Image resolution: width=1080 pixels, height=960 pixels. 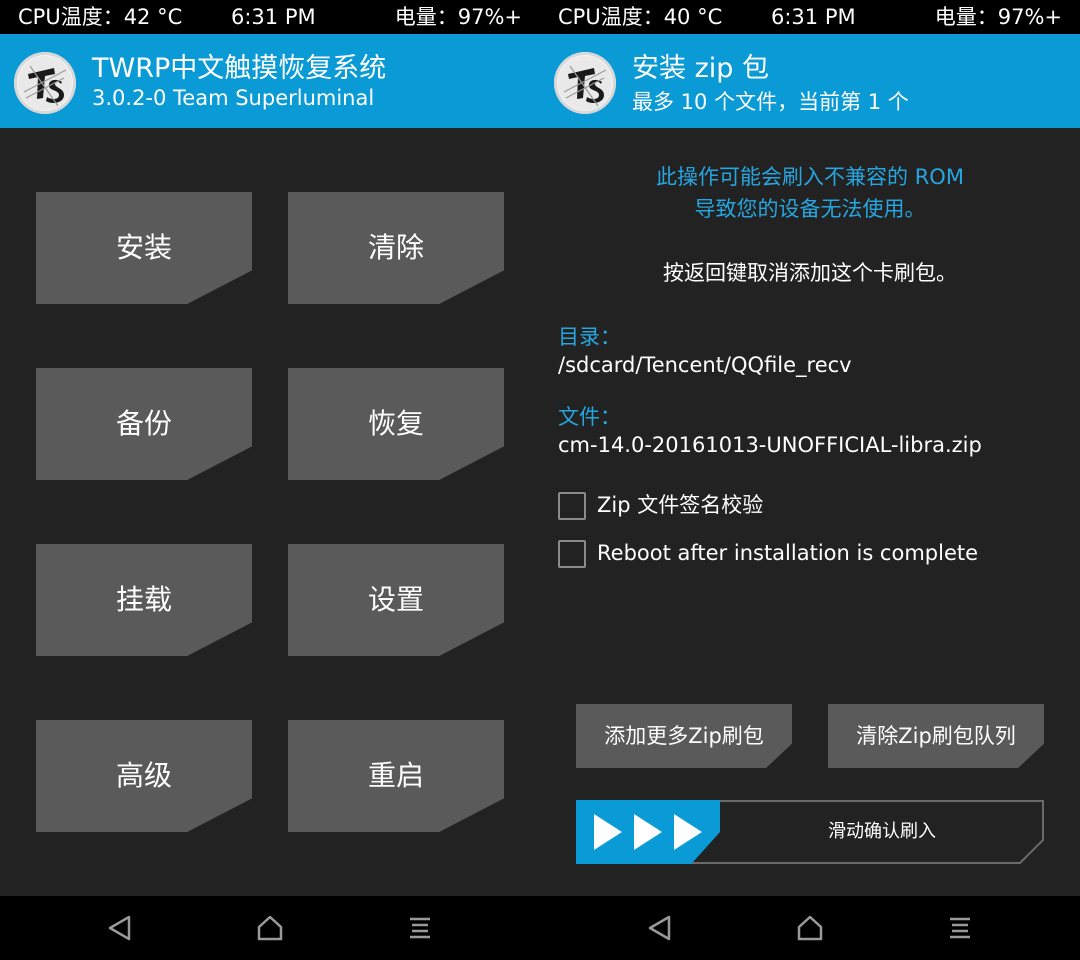 I want to click on wipe-button: 清除, so click(x=396, y=248).